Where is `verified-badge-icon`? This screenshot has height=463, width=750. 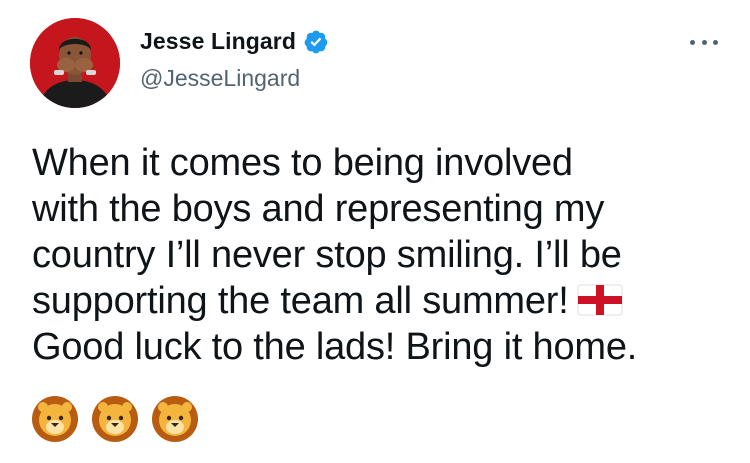
verified-badge-icon is located at coordinates (316, 41).